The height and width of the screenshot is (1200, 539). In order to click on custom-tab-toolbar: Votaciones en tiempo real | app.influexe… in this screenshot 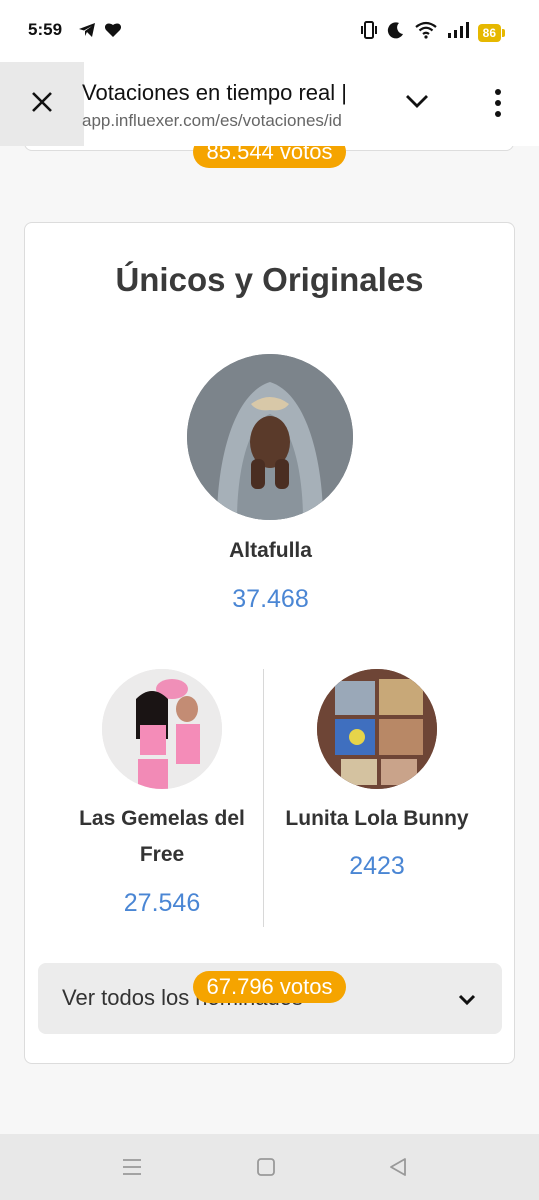, I will do `click(269, 104)`.